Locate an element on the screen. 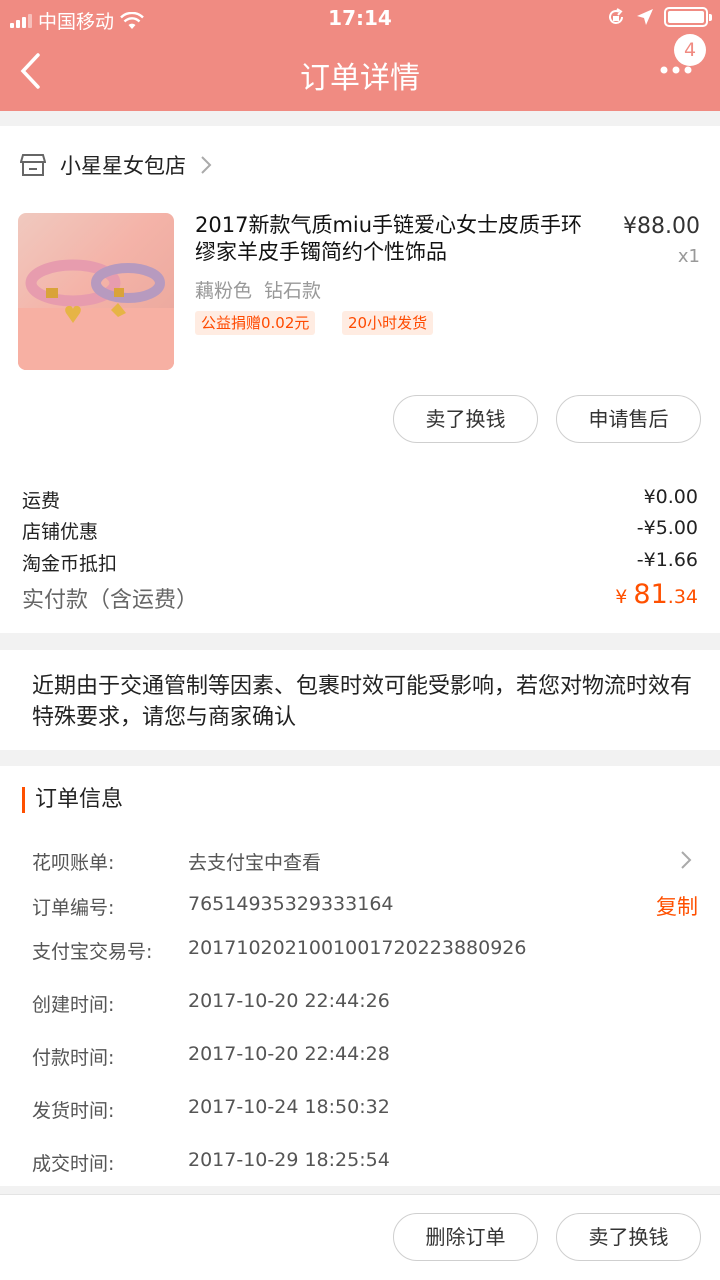 Image resolution: width=720 pixels, height=1280 pixels. app-header: 中国移动 17:14 订单详情 4 is located at coordinates (360, 55).